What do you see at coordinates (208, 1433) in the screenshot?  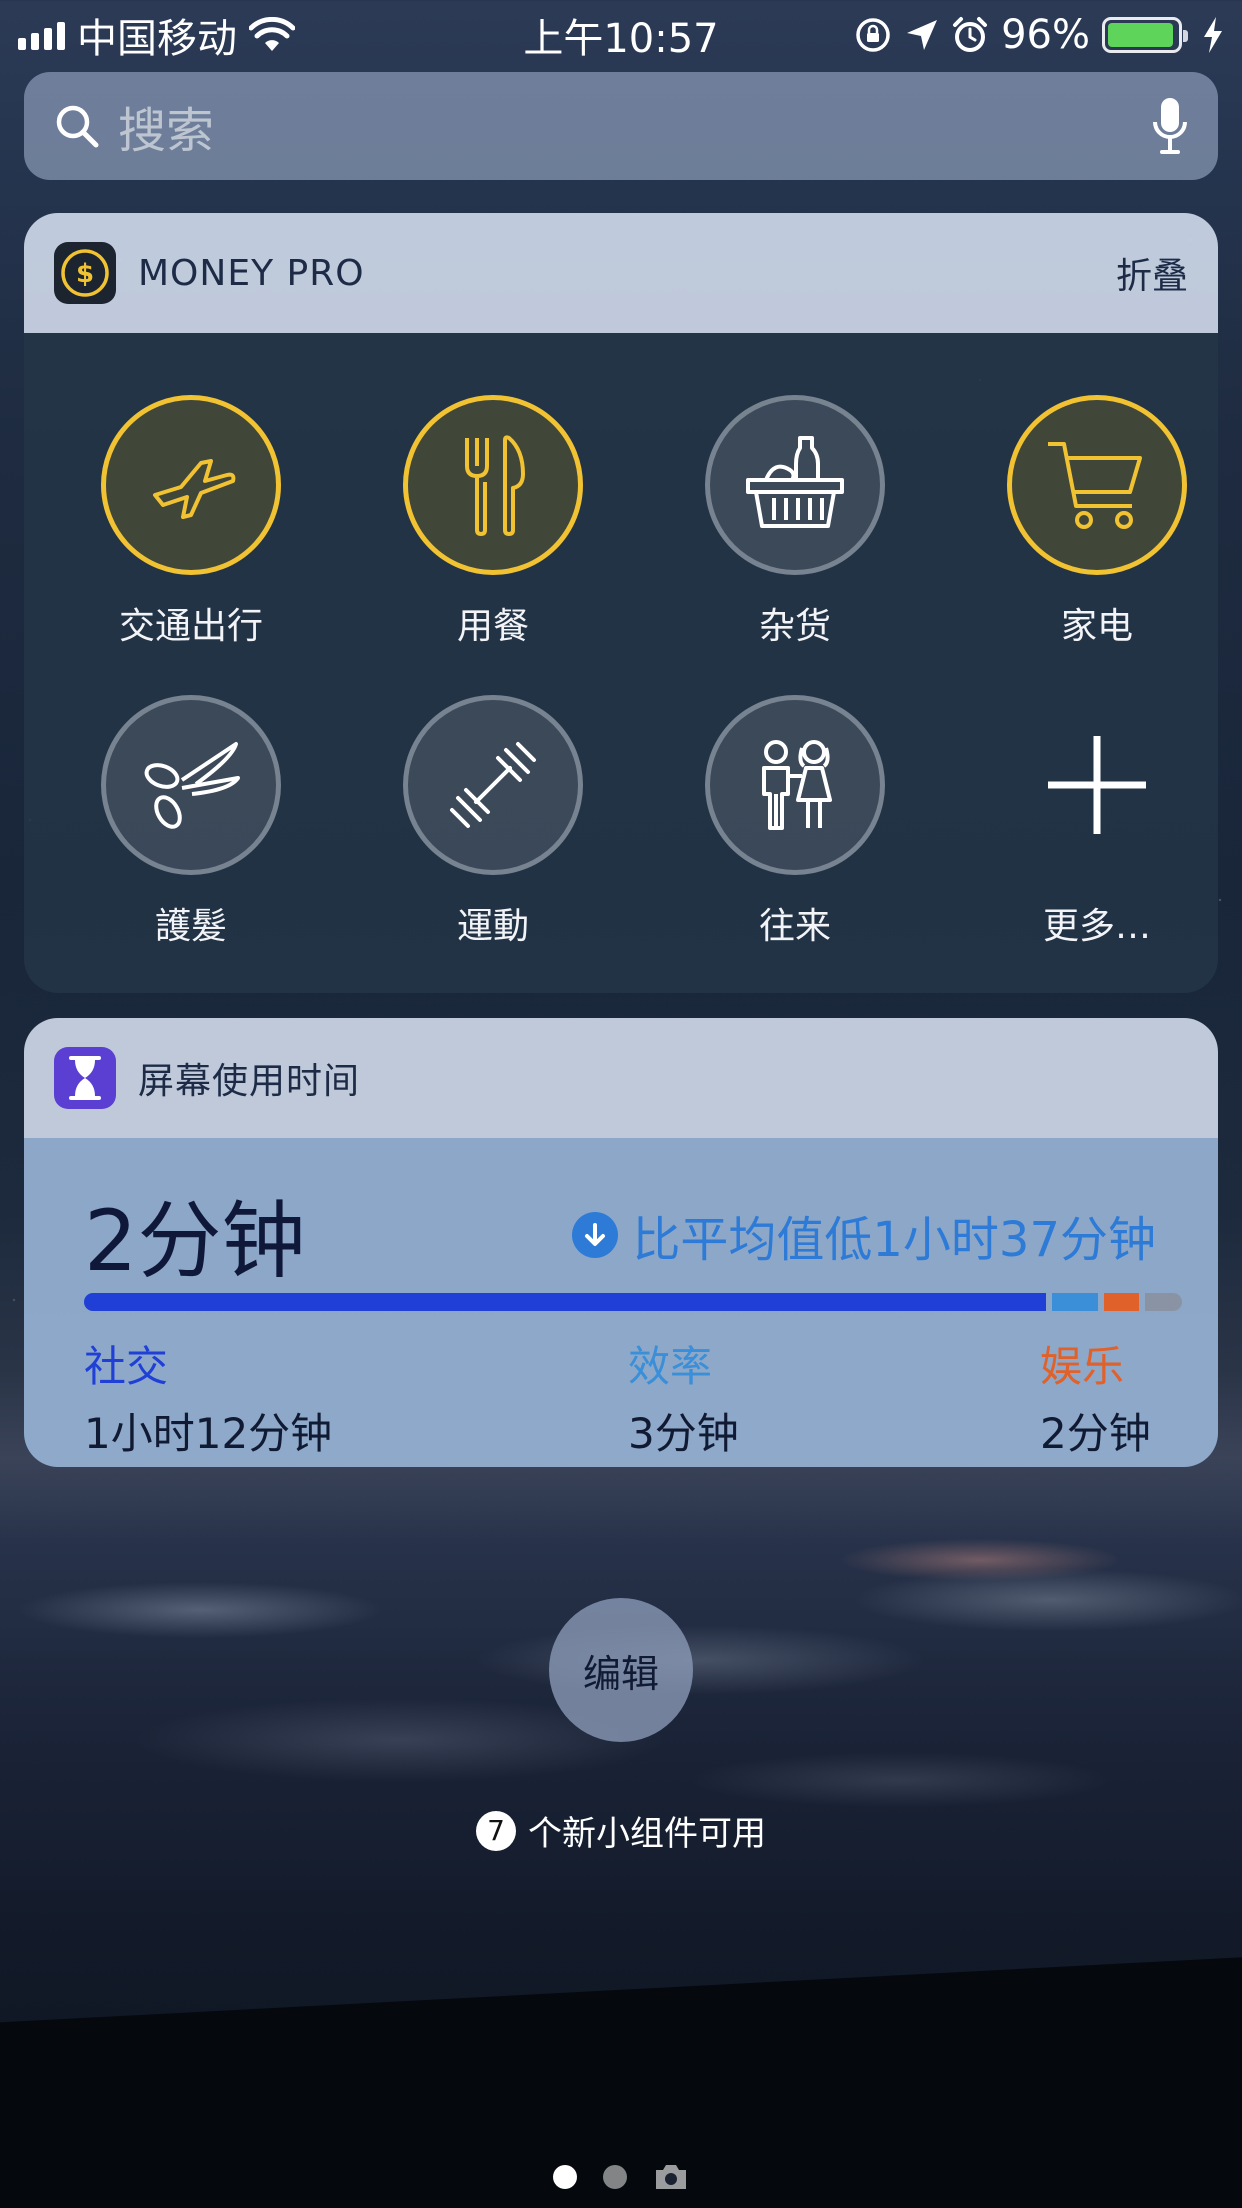 I see `usage-value: 1小时12分钟` at bounding box center [208, 1433].